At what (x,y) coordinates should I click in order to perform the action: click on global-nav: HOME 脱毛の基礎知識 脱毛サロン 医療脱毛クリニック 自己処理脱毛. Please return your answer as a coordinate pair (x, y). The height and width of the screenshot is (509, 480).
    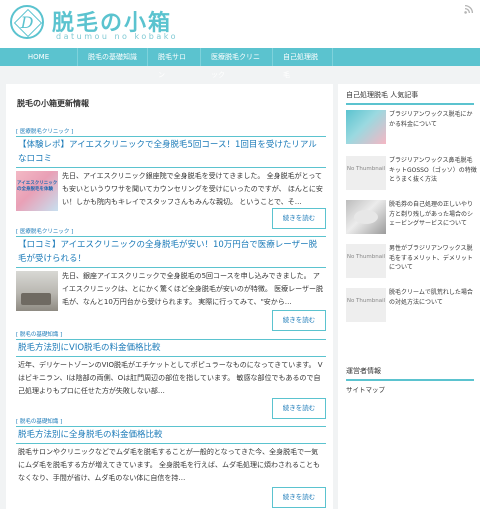
    Looking at the image, I should click on (240, 63).